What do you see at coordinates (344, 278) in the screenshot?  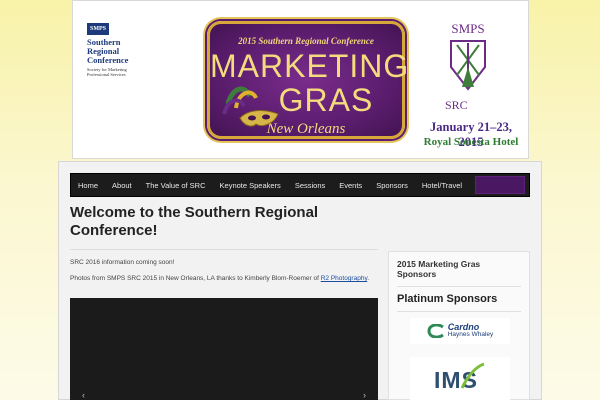 I see `r2-photography-link: R2 Photography` at bounding box center [344, 278].